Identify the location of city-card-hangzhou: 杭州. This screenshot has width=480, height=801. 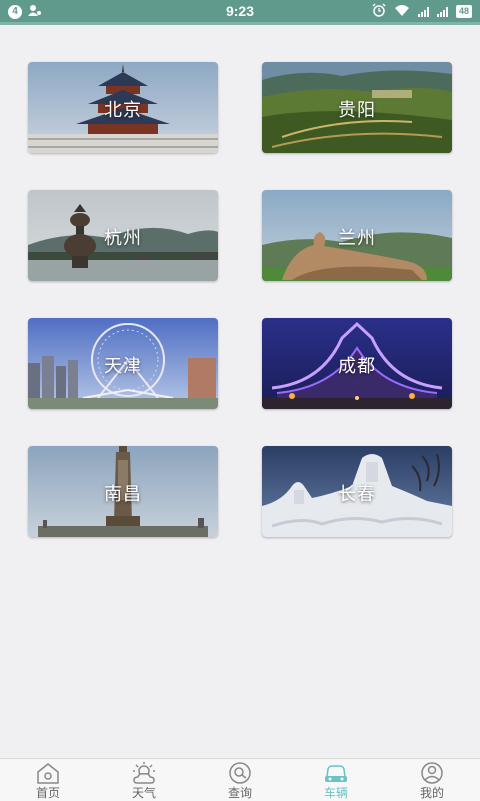
(123, 235).